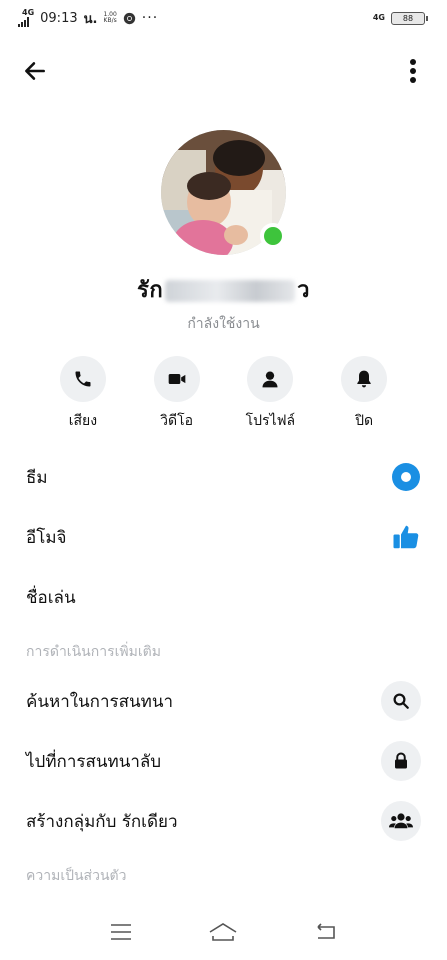 The image size is (447, 960). I want to click on secret-conversation-label: ไปที่การสนทนาลับ, so click(94, 761).